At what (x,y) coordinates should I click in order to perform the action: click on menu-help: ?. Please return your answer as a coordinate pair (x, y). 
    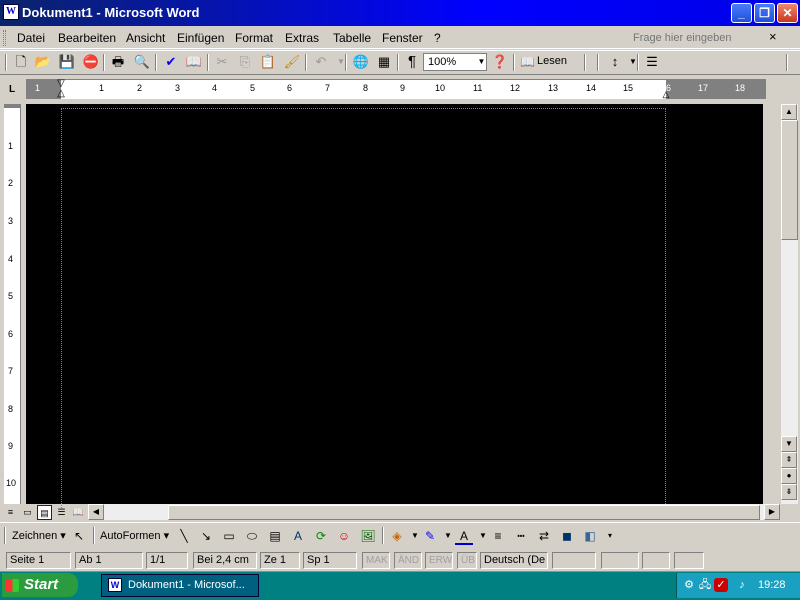
    Looking at the image, I should click on (437, 38).